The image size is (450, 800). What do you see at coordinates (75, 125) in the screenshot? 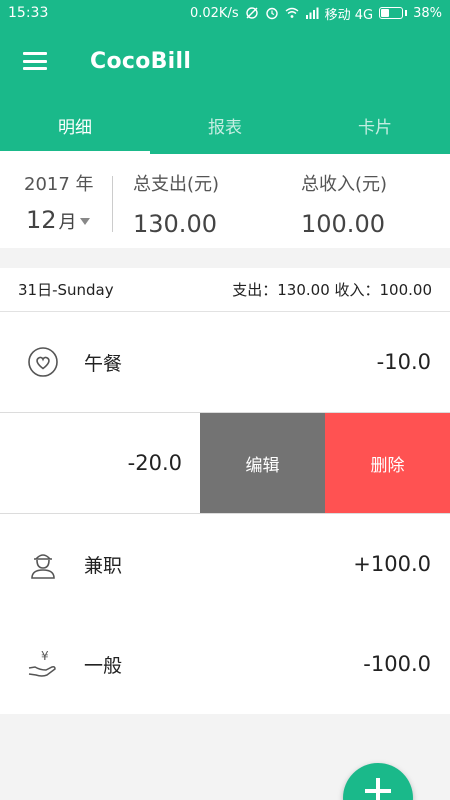
I see `tab-detail: 明细` at bounding box center [75, 125].